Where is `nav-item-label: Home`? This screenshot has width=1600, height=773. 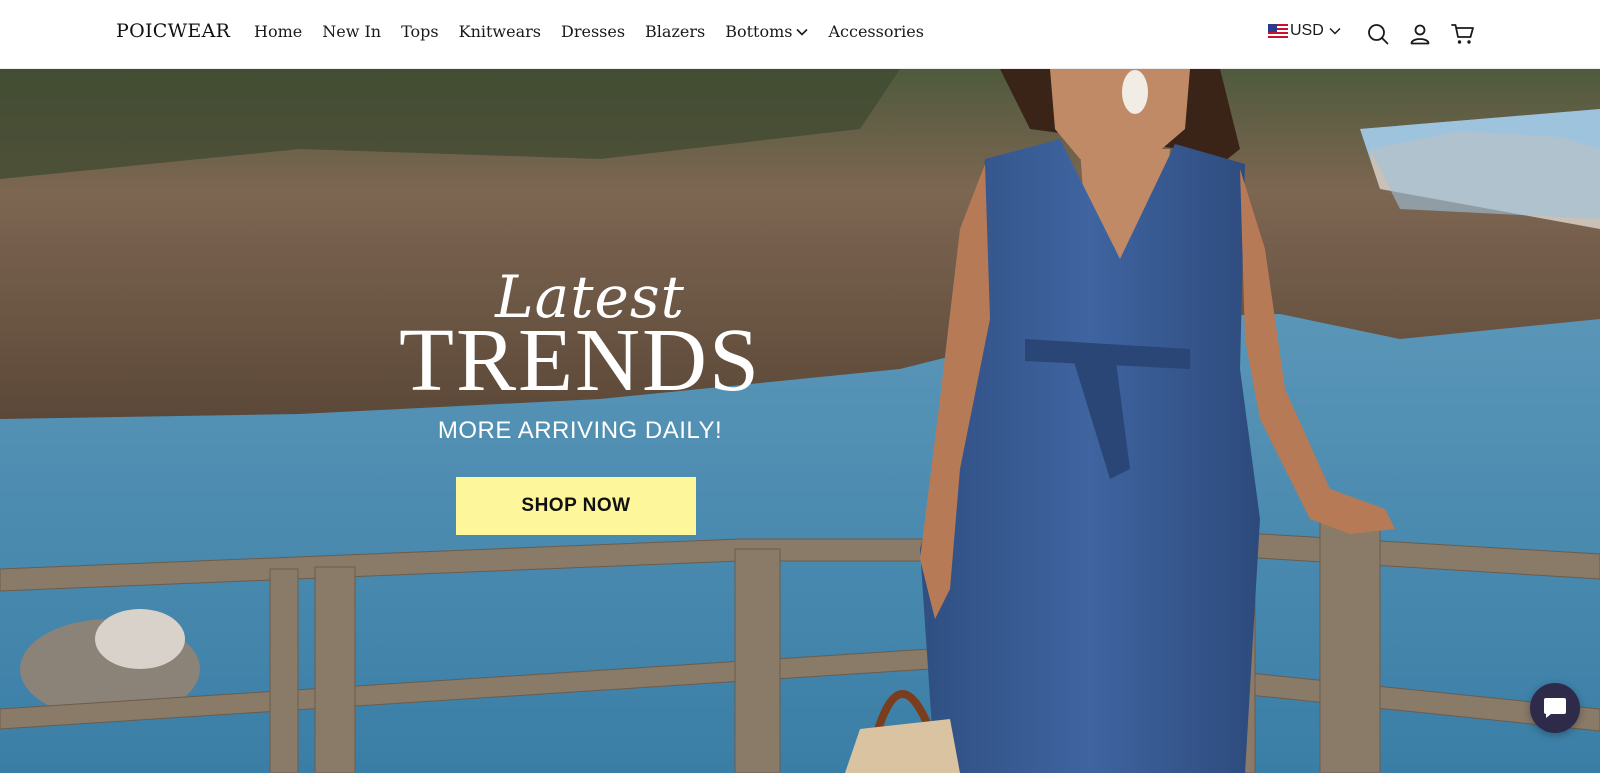 nav-item-label: Home is located at coordinates (278, 31).